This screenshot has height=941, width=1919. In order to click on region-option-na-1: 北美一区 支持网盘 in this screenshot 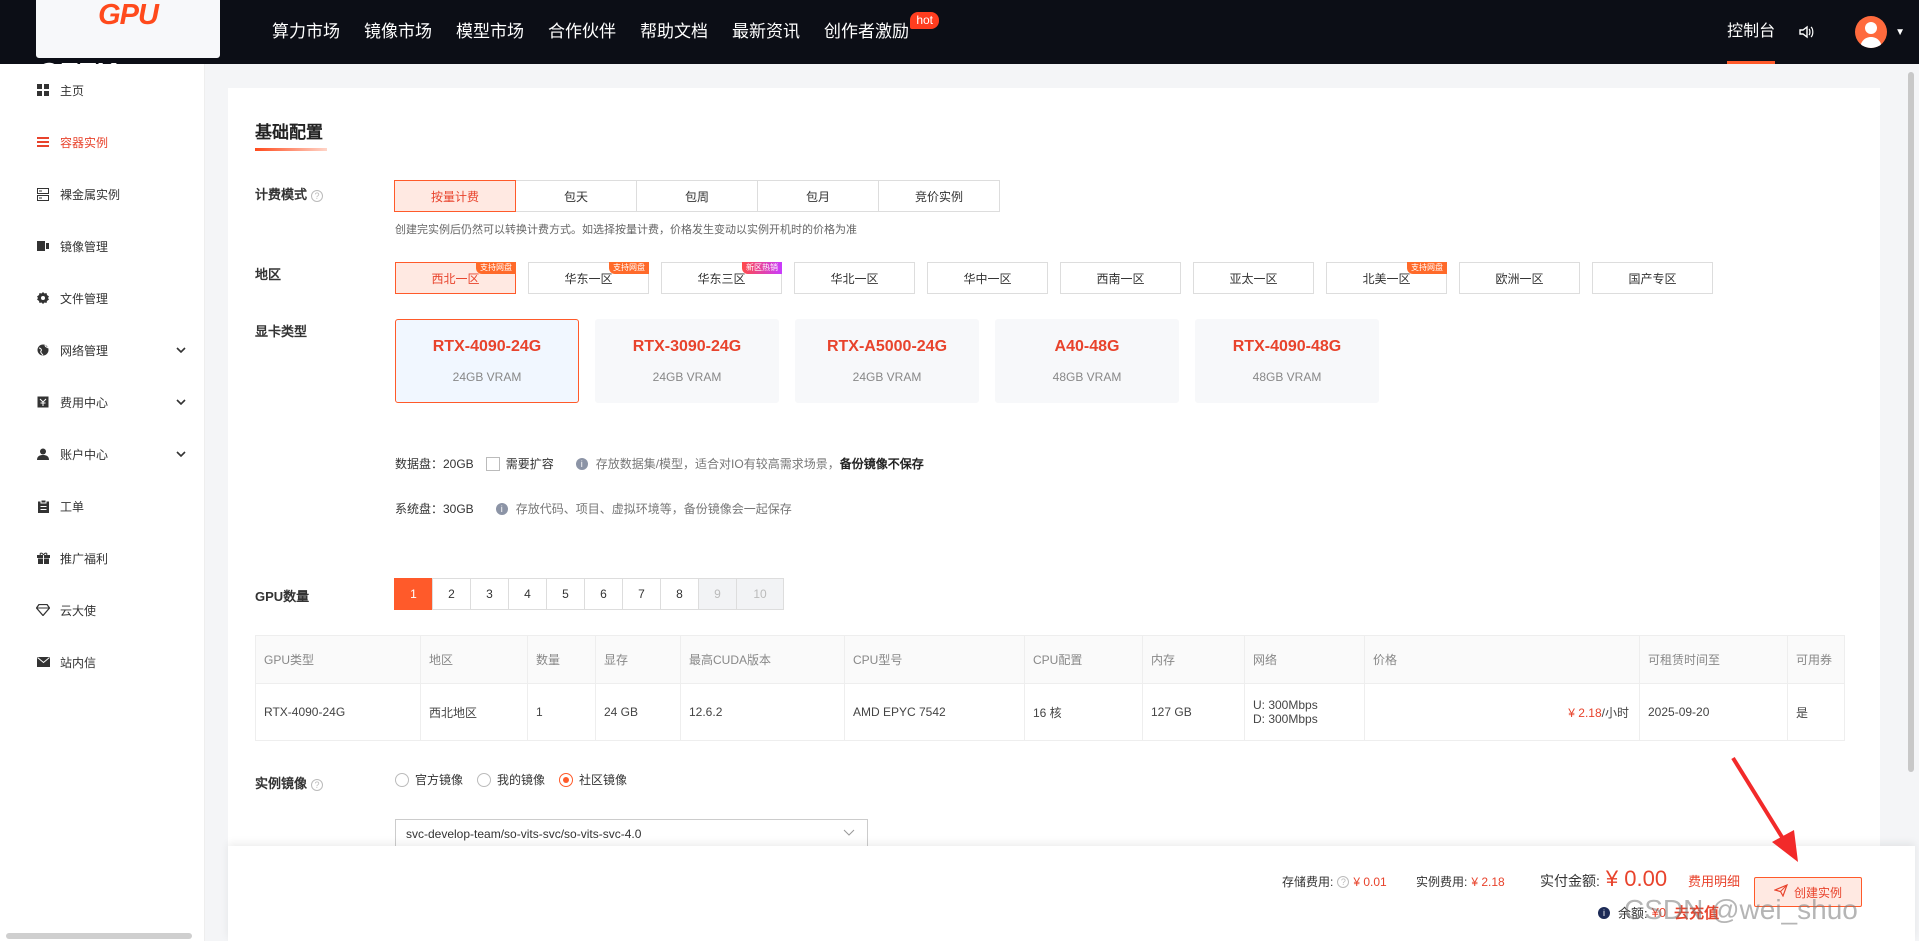, I will do `click(1386, 278)`.